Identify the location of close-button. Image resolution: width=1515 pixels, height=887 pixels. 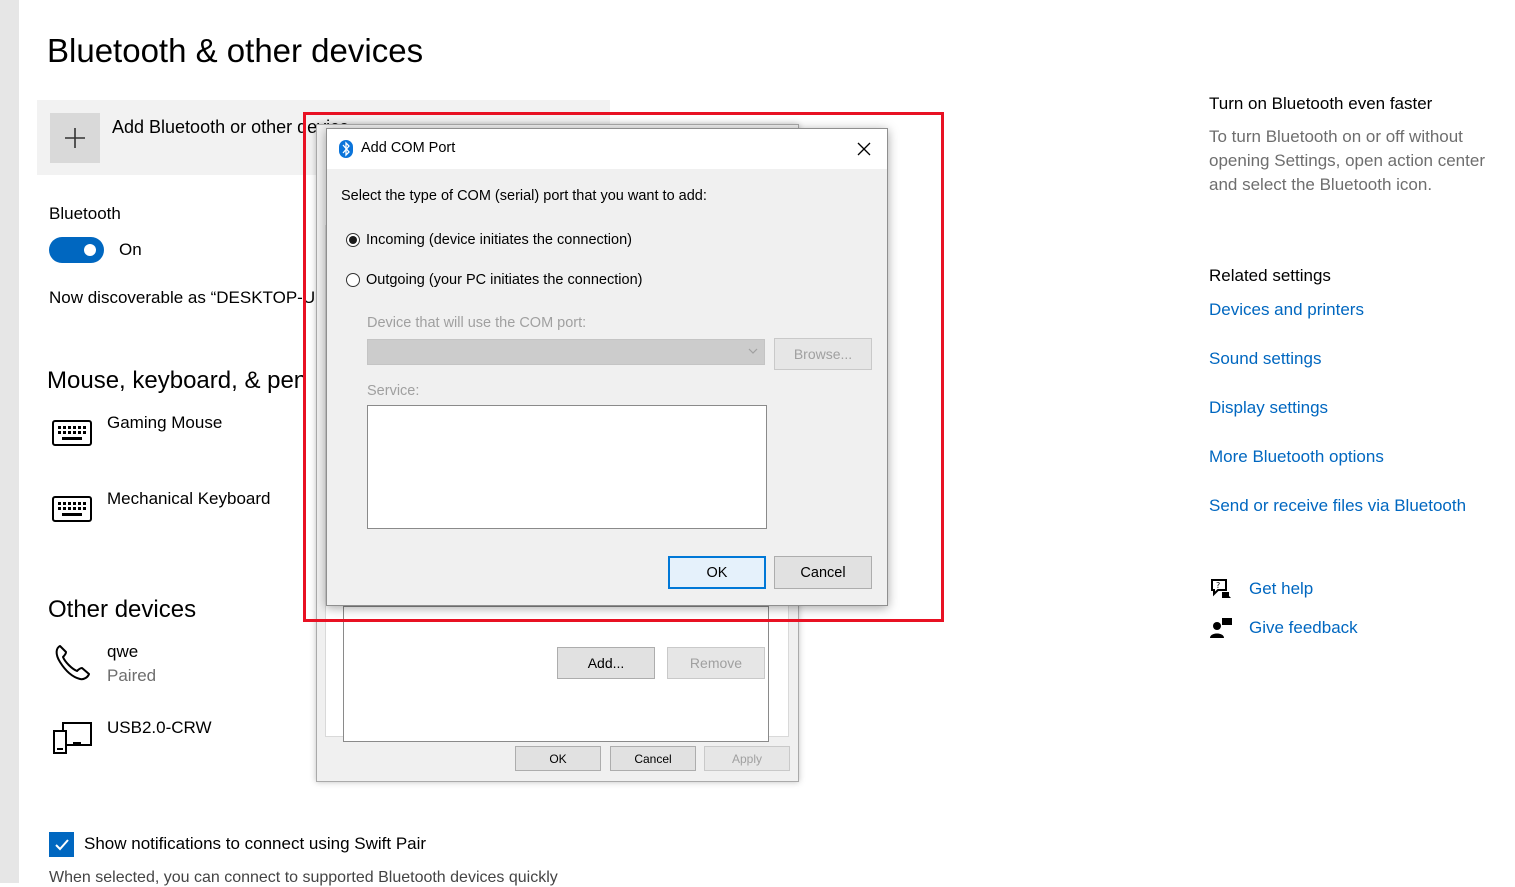
(864, 149).